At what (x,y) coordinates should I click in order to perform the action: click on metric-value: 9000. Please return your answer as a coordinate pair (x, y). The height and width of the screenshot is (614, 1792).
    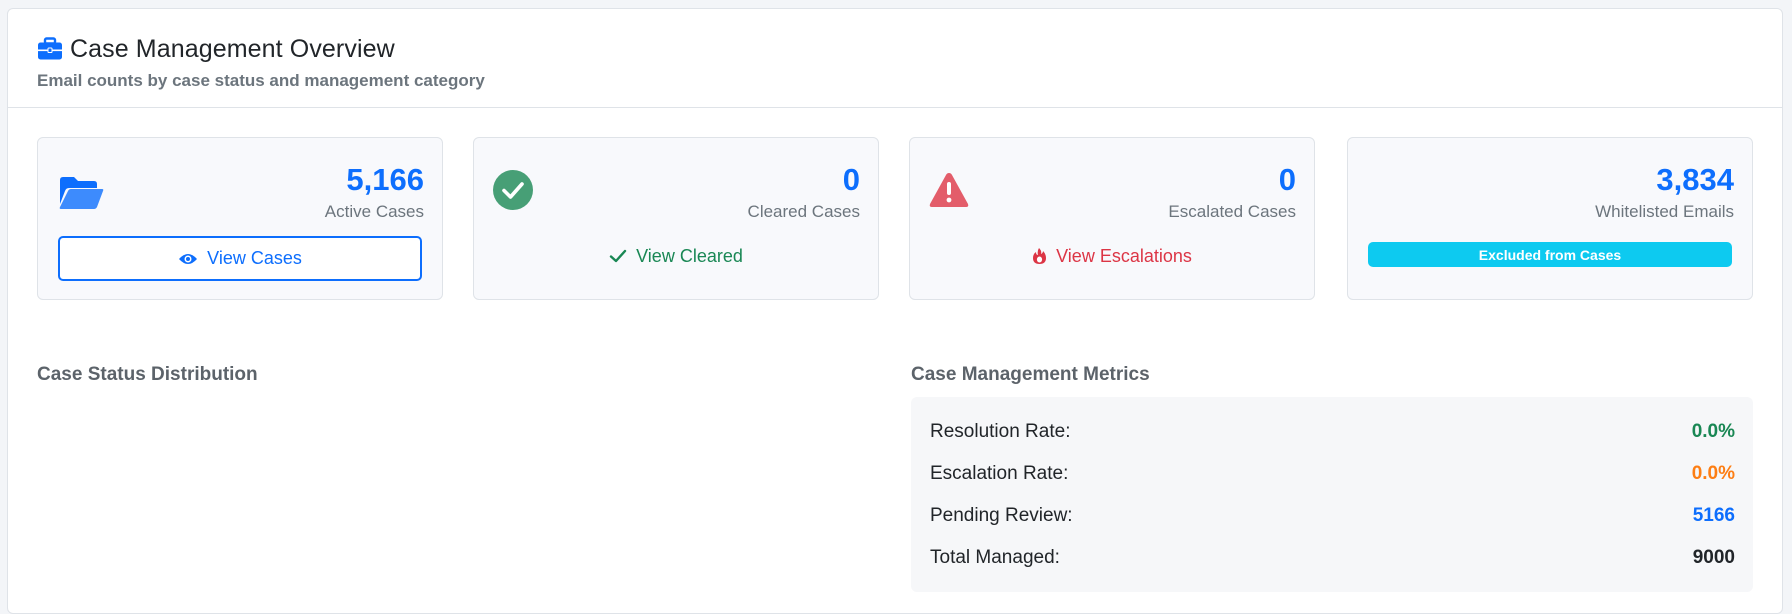
    Looking at the image, I should click on (1713, 557).